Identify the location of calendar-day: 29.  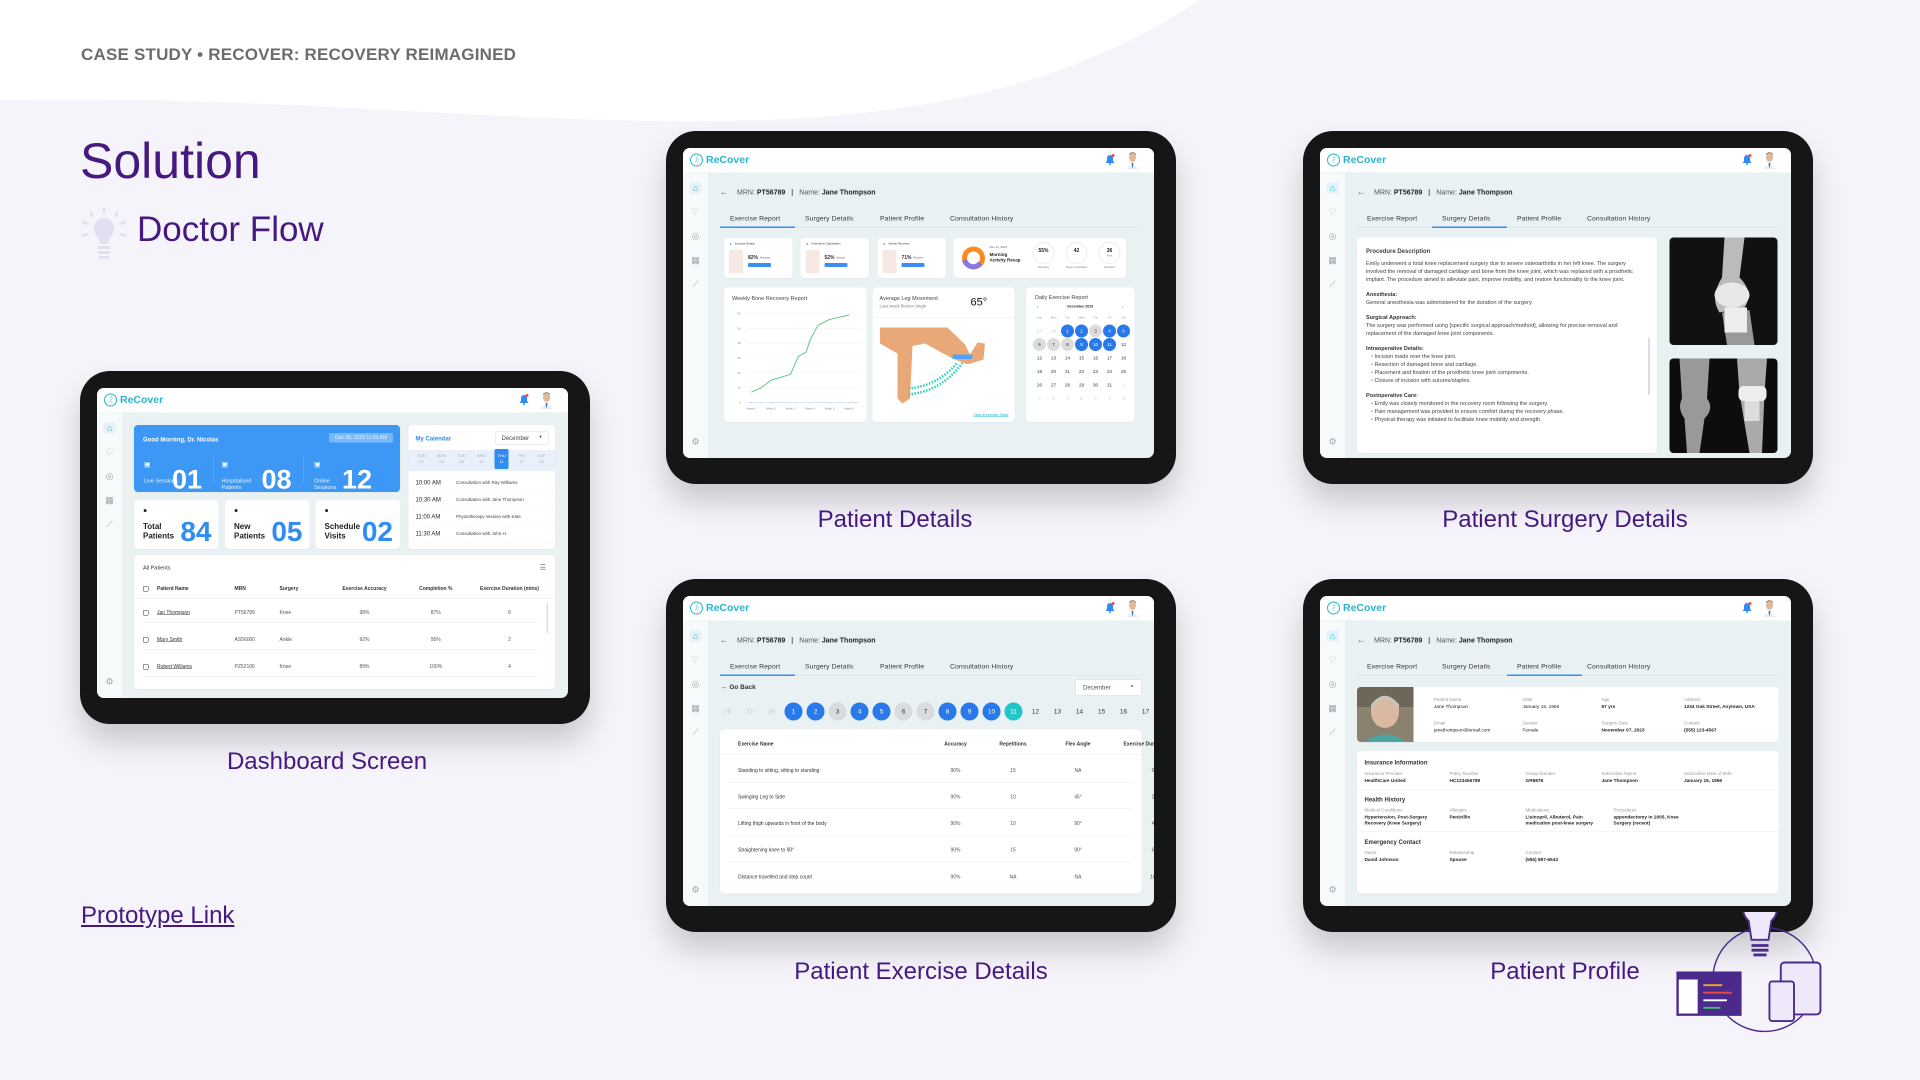
(1081, 385).